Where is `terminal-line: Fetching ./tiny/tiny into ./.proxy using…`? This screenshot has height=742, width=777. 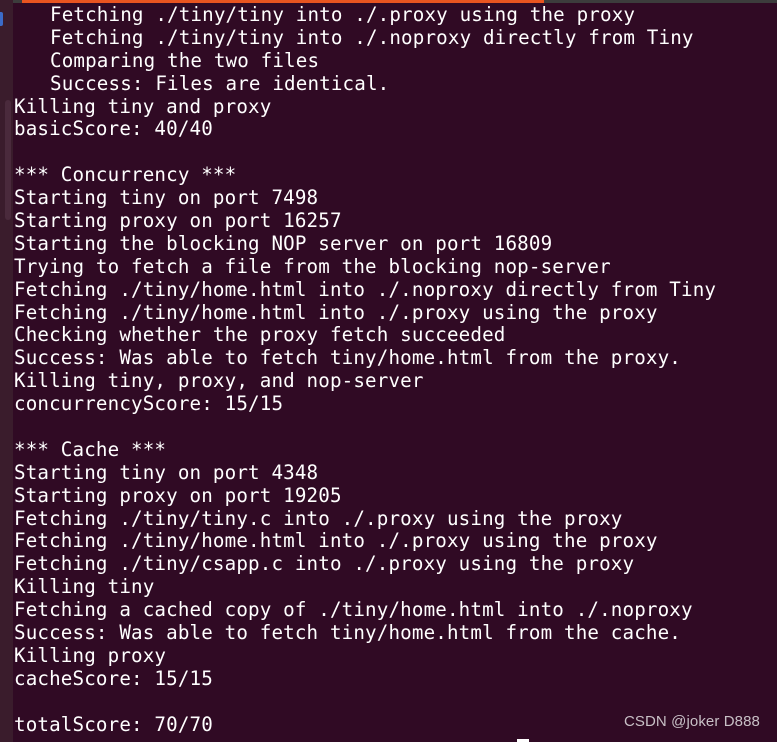
terminal-line: Fetching ./tiny/tiny into ./.proxy using… is located at coordinates (343, 14).